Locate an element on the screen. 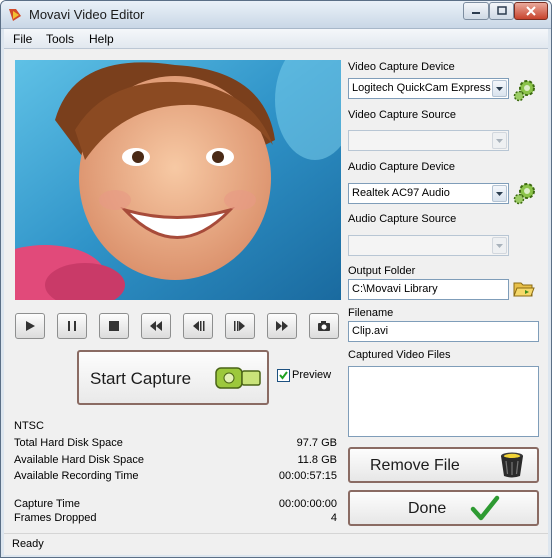 The height and width of the screenshot is (558, 552). audio-source-label: Audio Capture Source is located at coordinates (402, 219).